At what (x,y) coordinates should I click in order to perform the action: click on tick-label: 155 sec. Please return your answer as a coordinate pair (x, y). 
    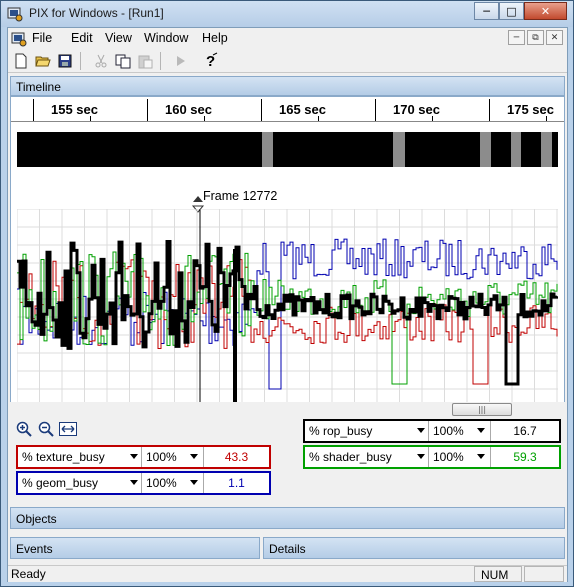
    Looking at the image, I should click on (74, 109).